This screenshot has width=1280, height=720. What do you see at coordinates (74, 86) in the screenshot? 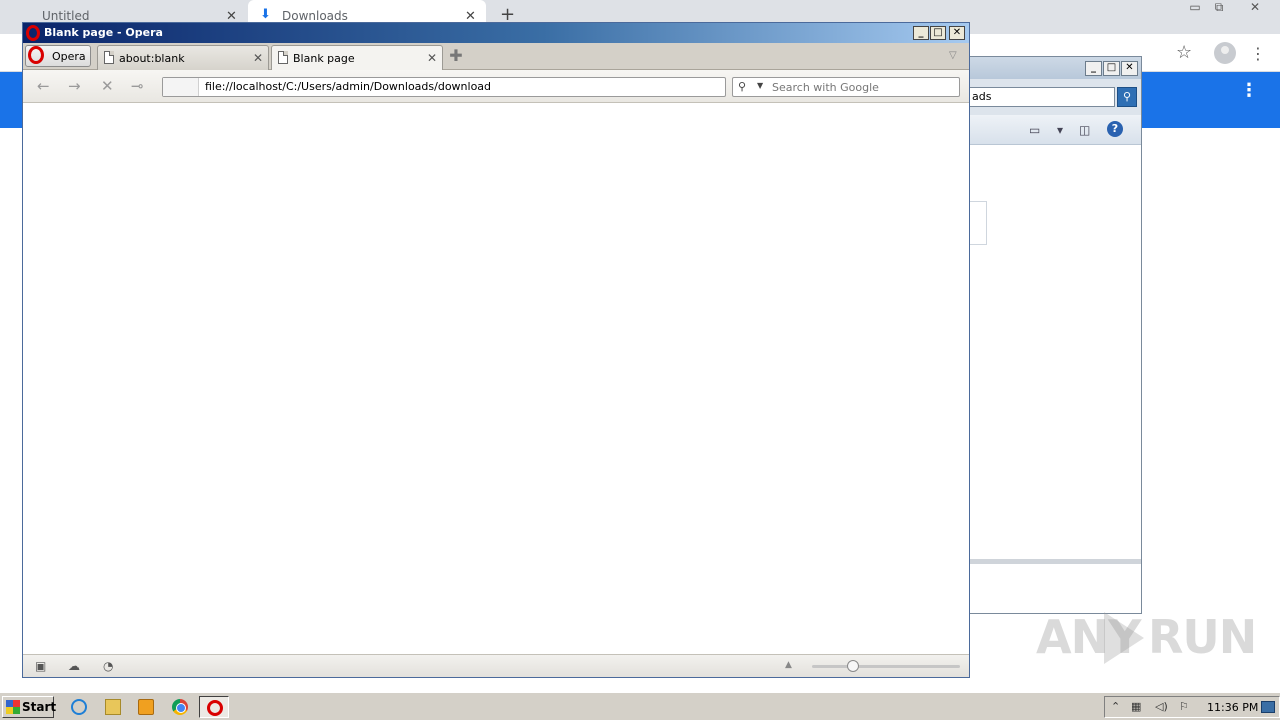
I see `forward-icon: →` at bounding box center [74, 86].